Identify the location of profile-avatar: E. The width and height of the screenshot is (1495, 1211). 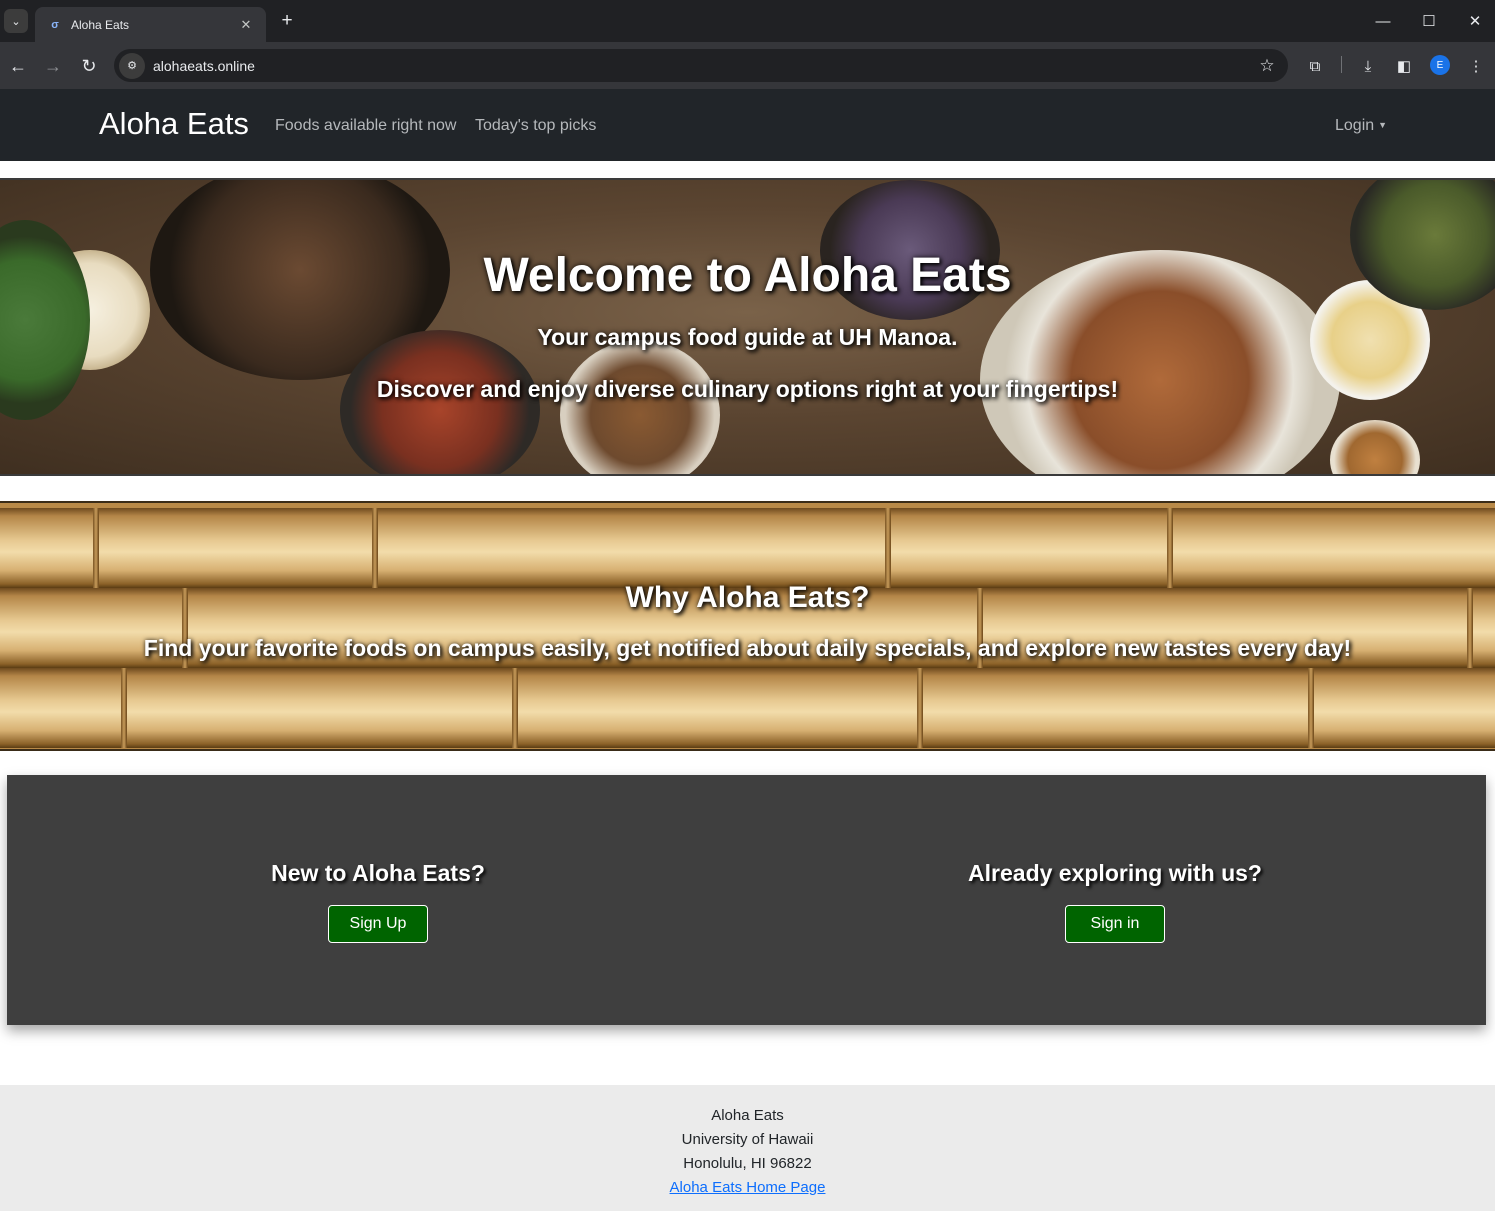
(1440, 65).